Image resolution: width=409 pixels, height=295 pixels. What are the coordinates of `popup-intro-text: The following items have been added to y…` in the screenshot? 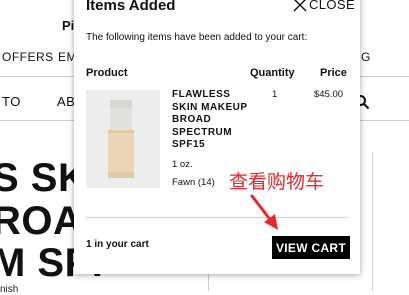 It's located at (197, 37).